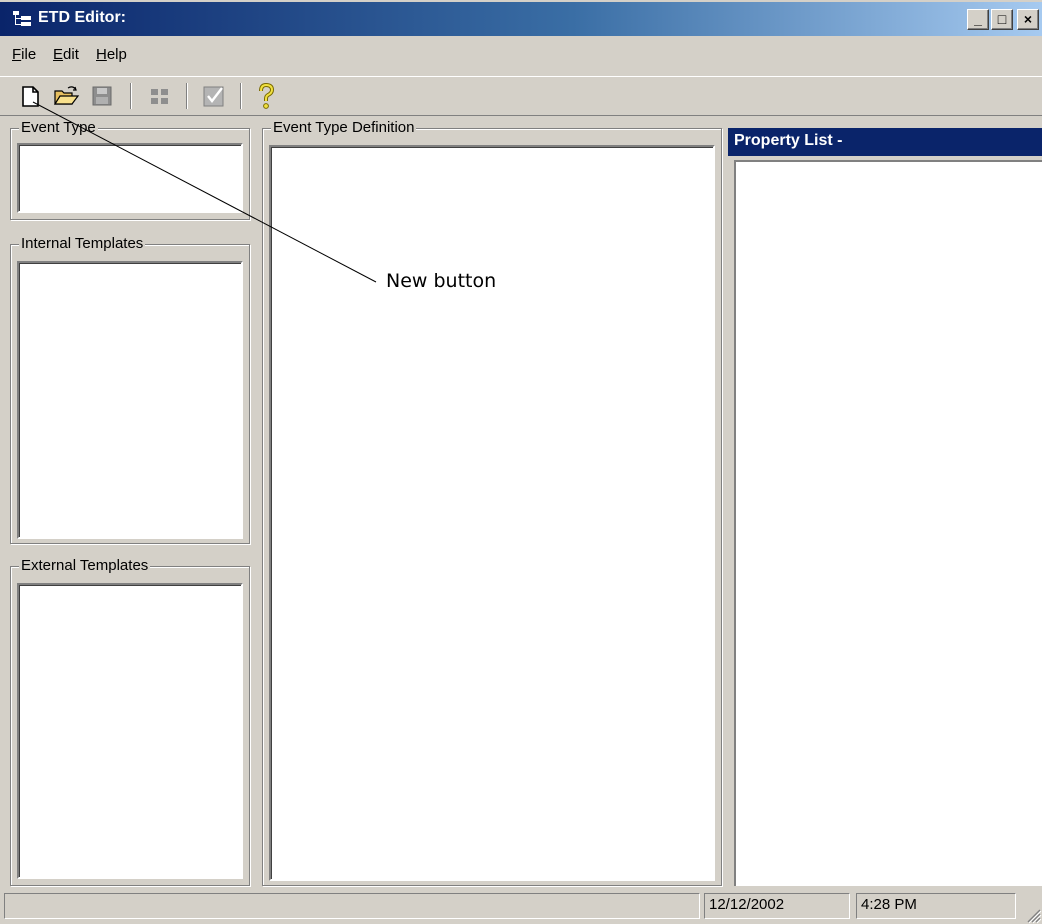 This screenshot has width=1042, height=924. I want to click on property-list-title: Property List -, so click(788, 140).